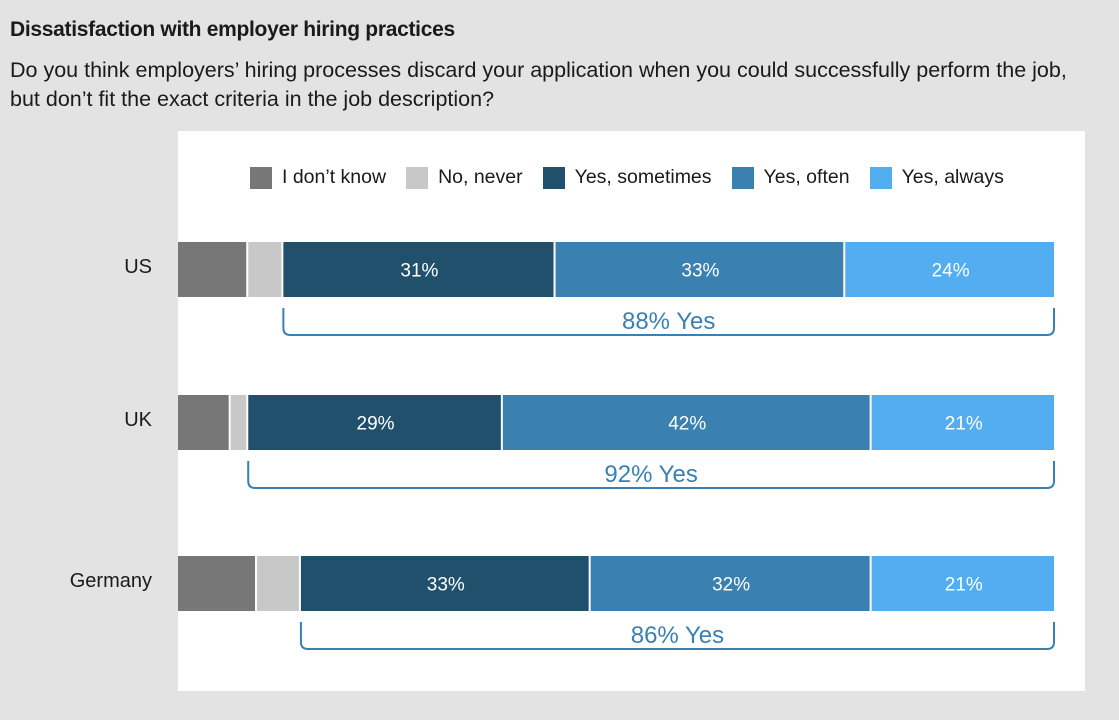 Image resolution: width=1119 pixels, height=720 pixels. I want to click on bar-label: 24%, so click(951, 271).